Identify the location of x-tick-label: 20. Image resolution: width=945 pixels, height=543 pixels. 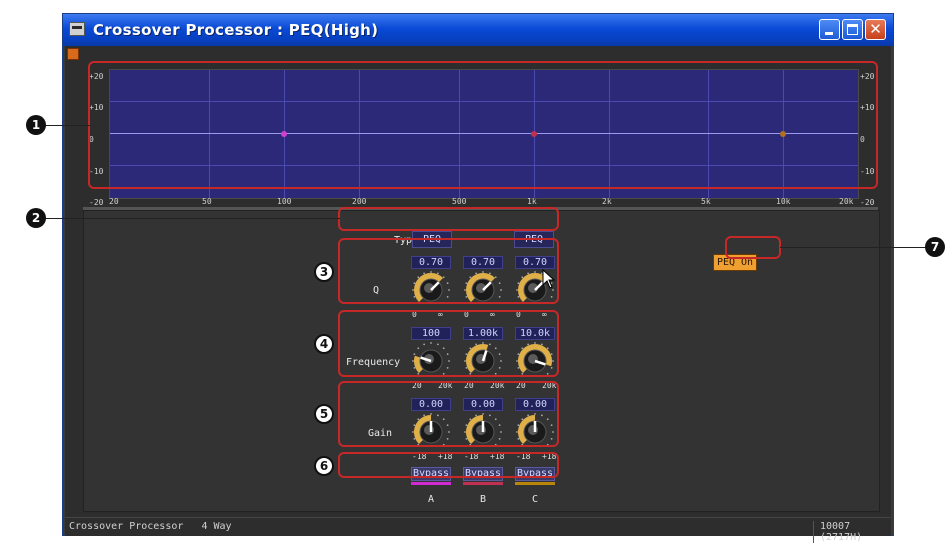
(114, 201).